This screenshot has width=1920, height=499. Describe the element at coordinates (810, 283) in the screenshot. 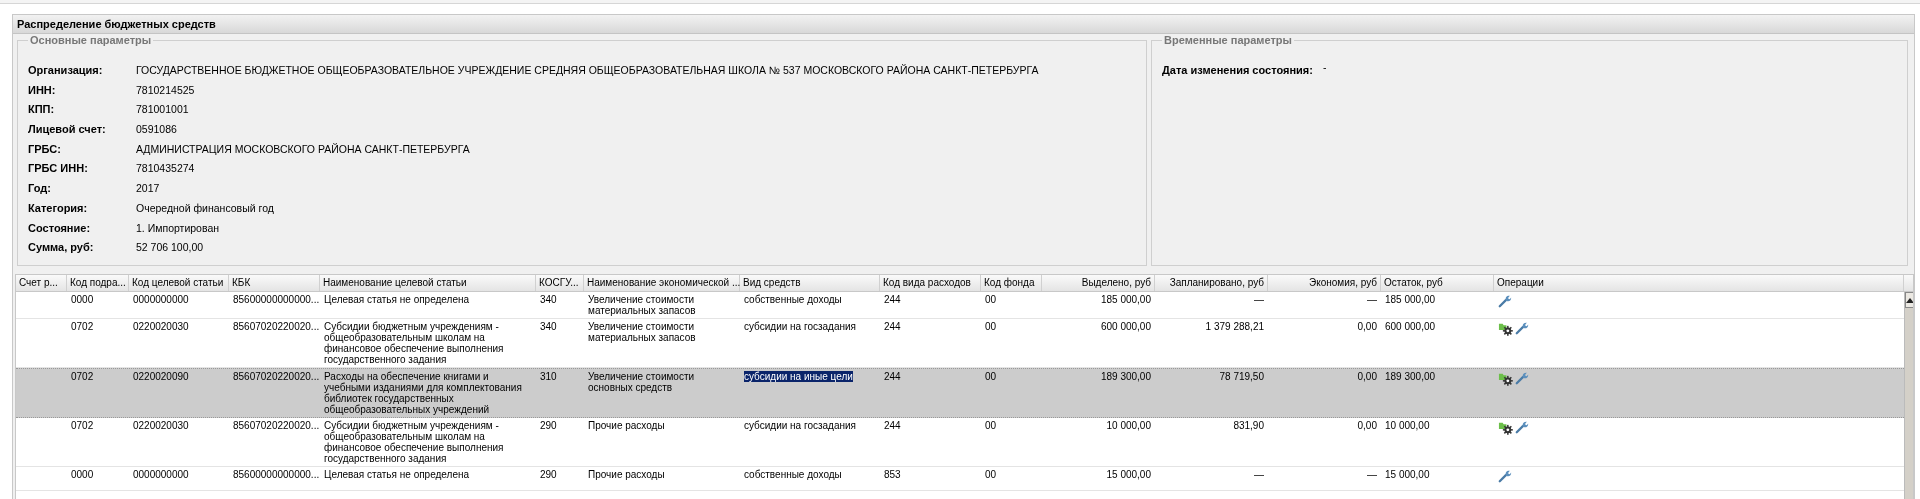

I see `column-header: Вид средств` at that location.